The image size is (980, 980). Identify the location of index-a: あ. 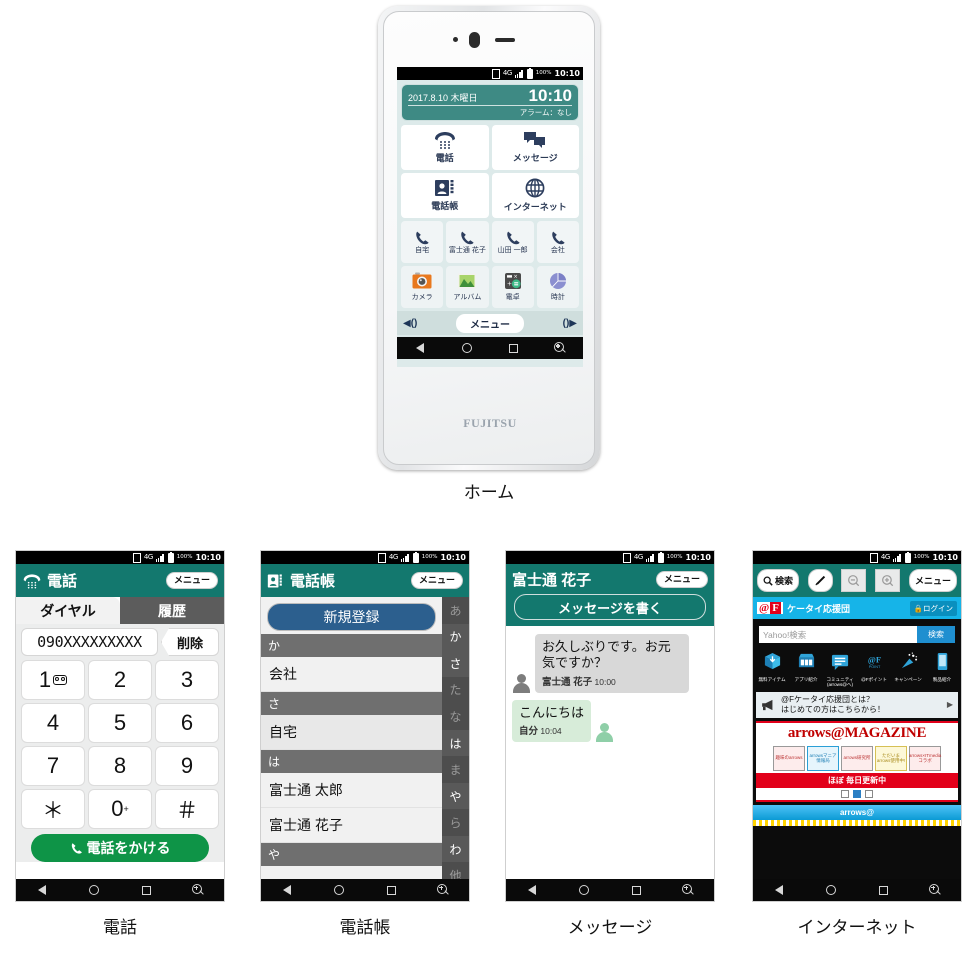
(455, 610).